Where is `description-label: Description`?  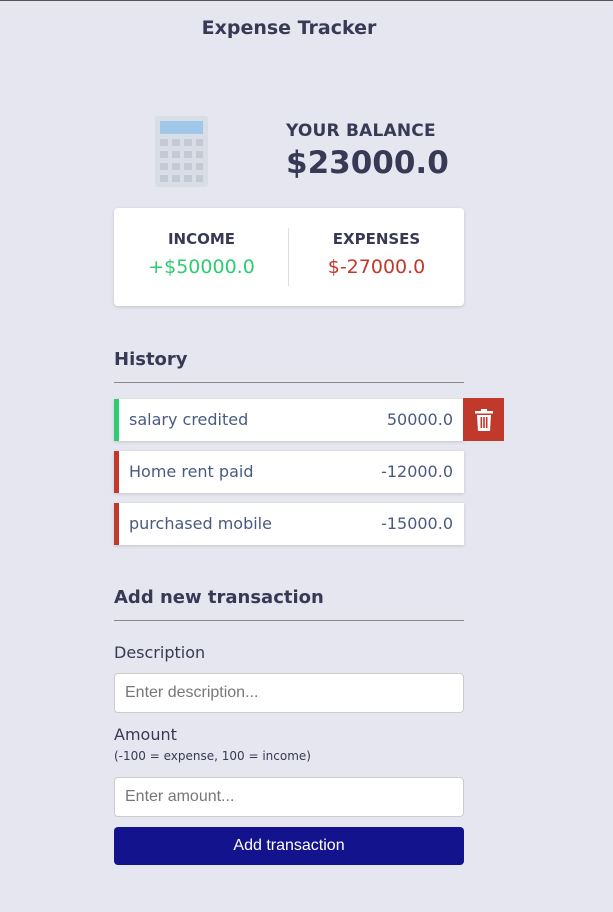
description-label: Description is located at coordinates (160, 652).